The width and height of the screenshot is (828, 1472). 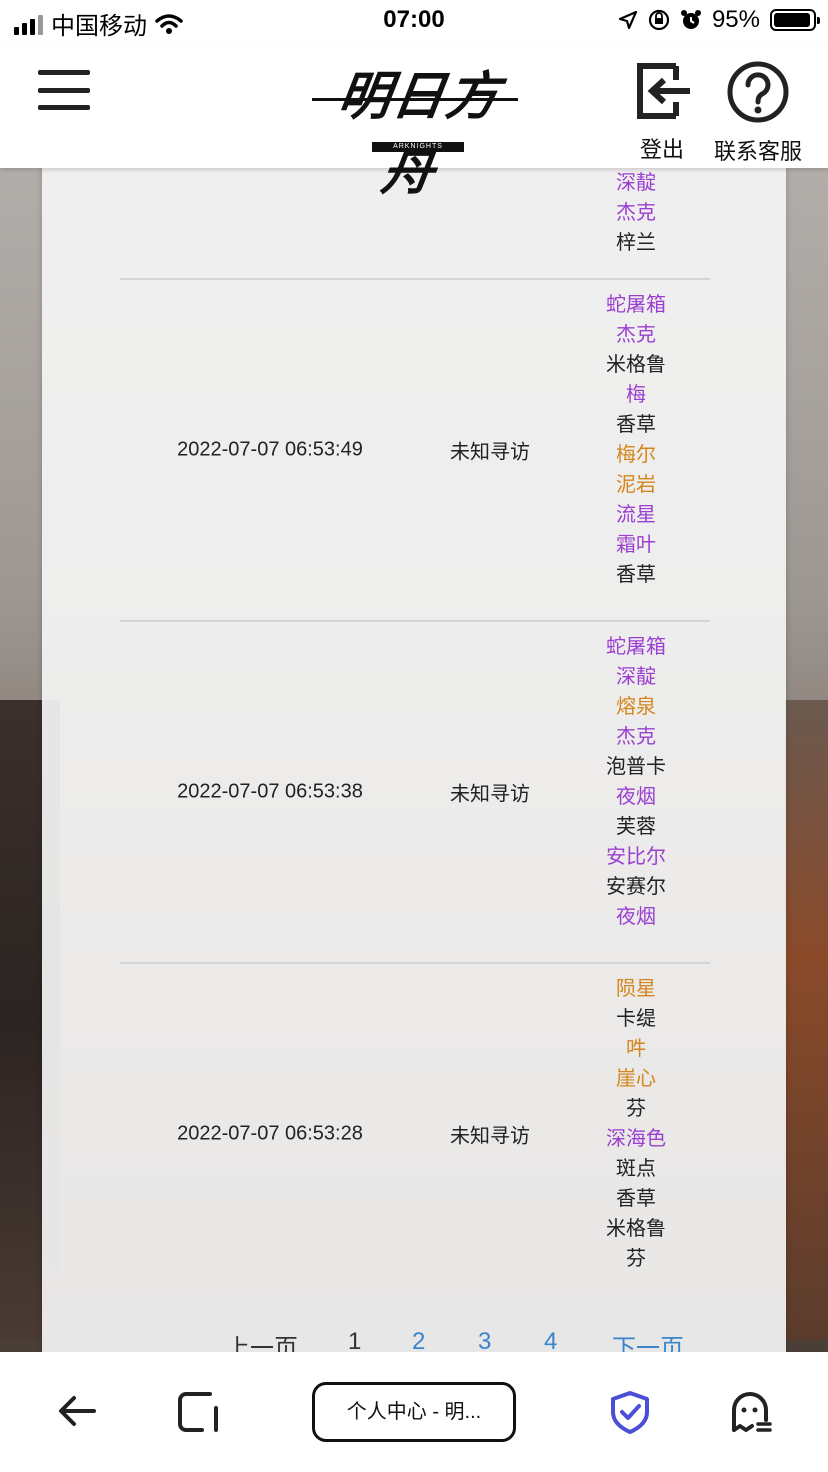 What do you see at coordinates (199, 1412) in the screenshot?
I see `tabs-icon` at bounding box center [199, 1412].